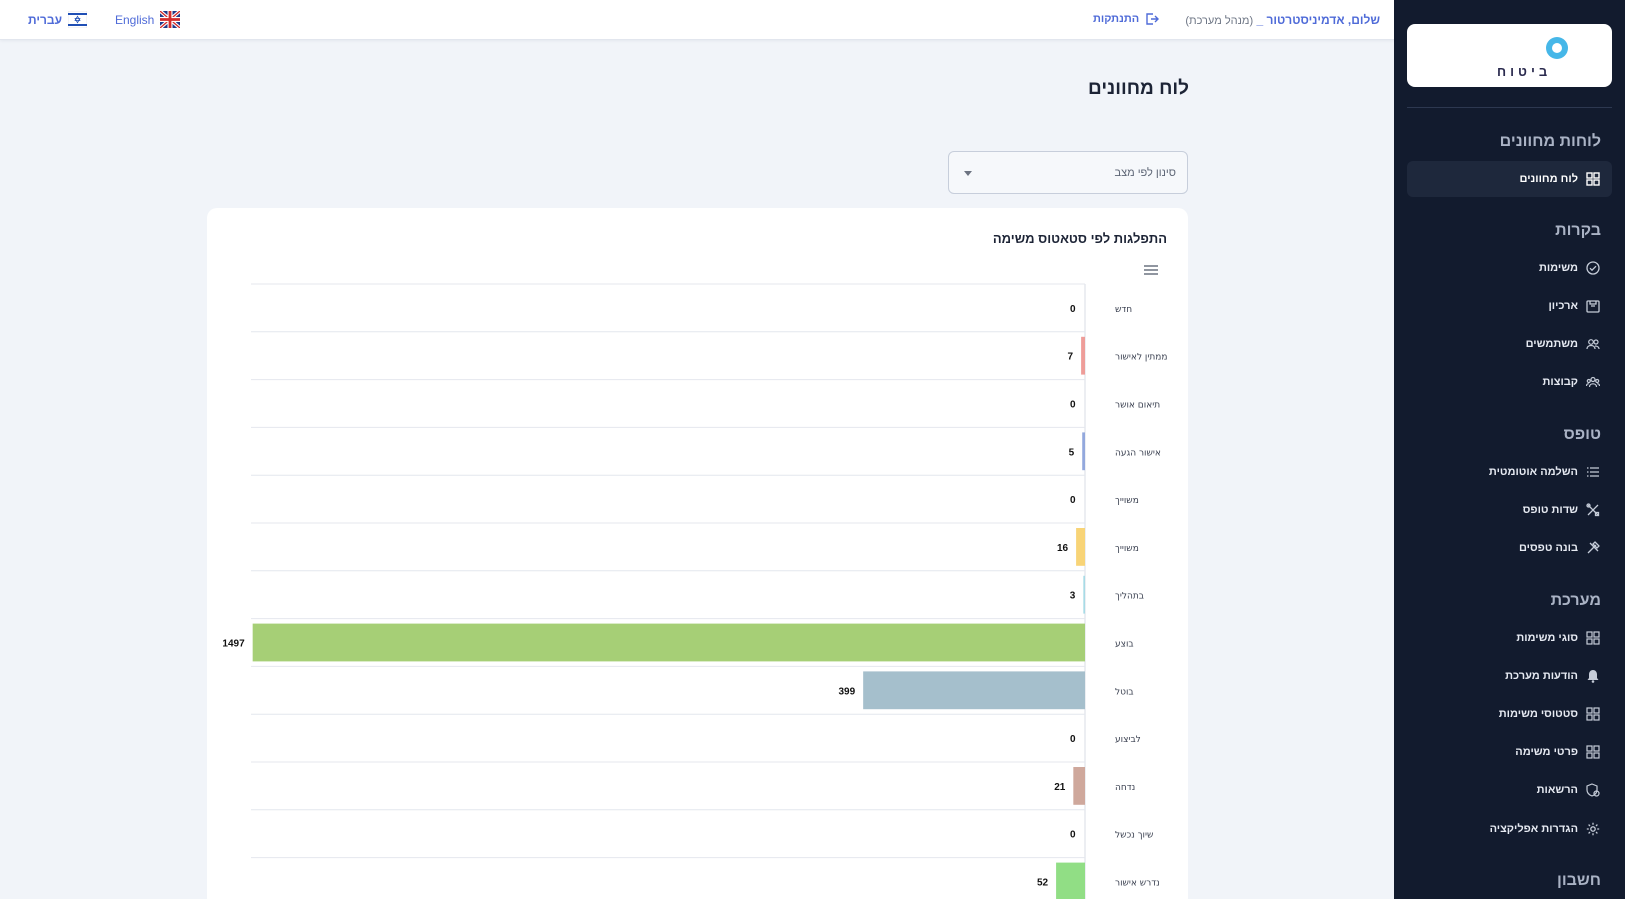 This screenshot has width=1625, height=899. Describe the element at coordinates (1557, 790) in the screenshot. I see `sidebar-item-label: הרשאות` at that location.